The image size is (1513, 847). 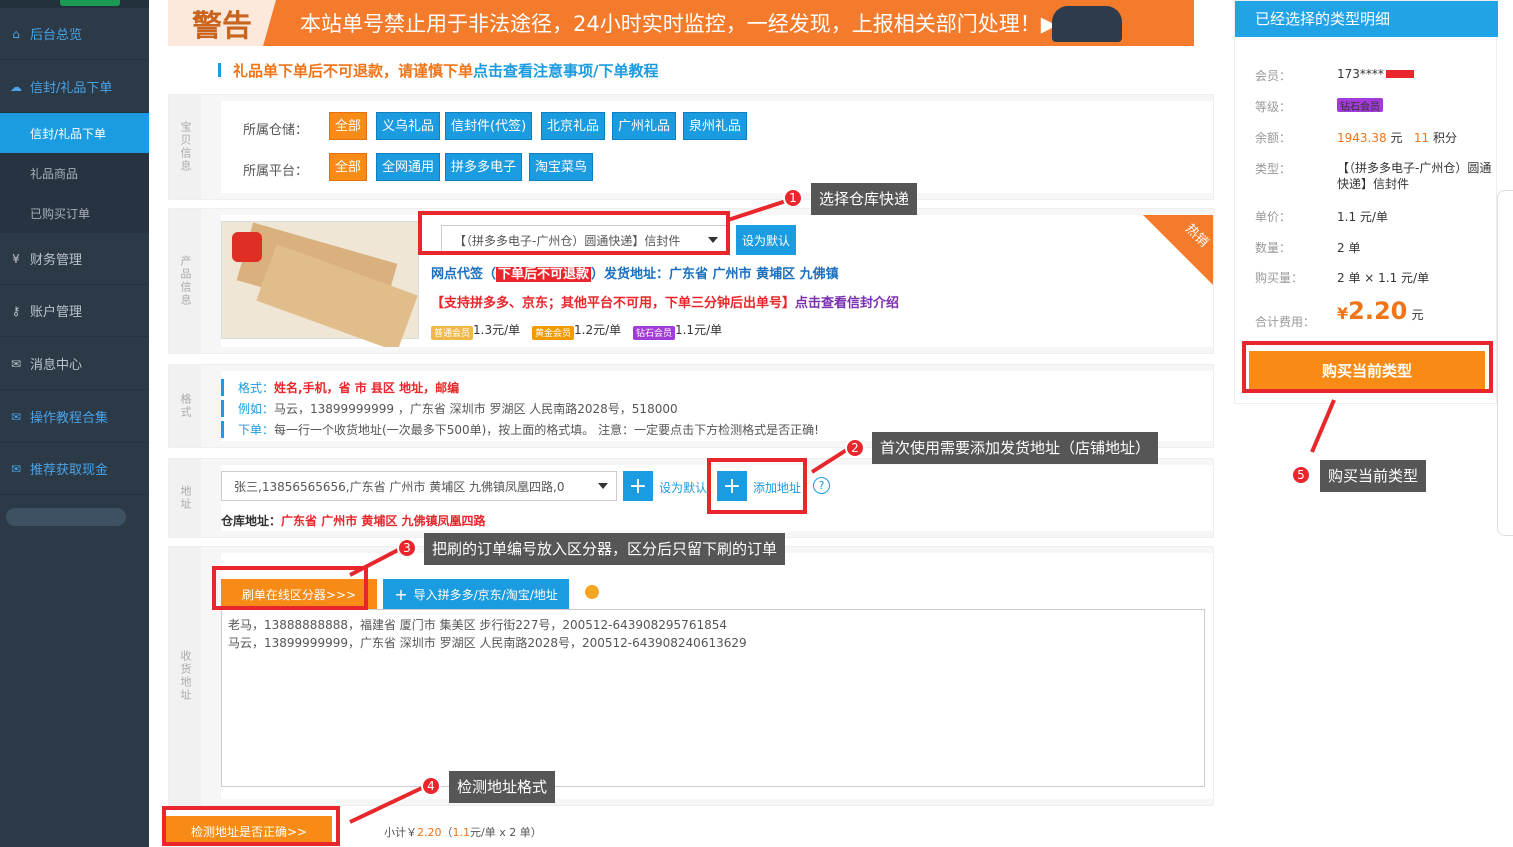 I want to click on platform-taobao: 淘宝菜鸟, so click(x=561, y=167).